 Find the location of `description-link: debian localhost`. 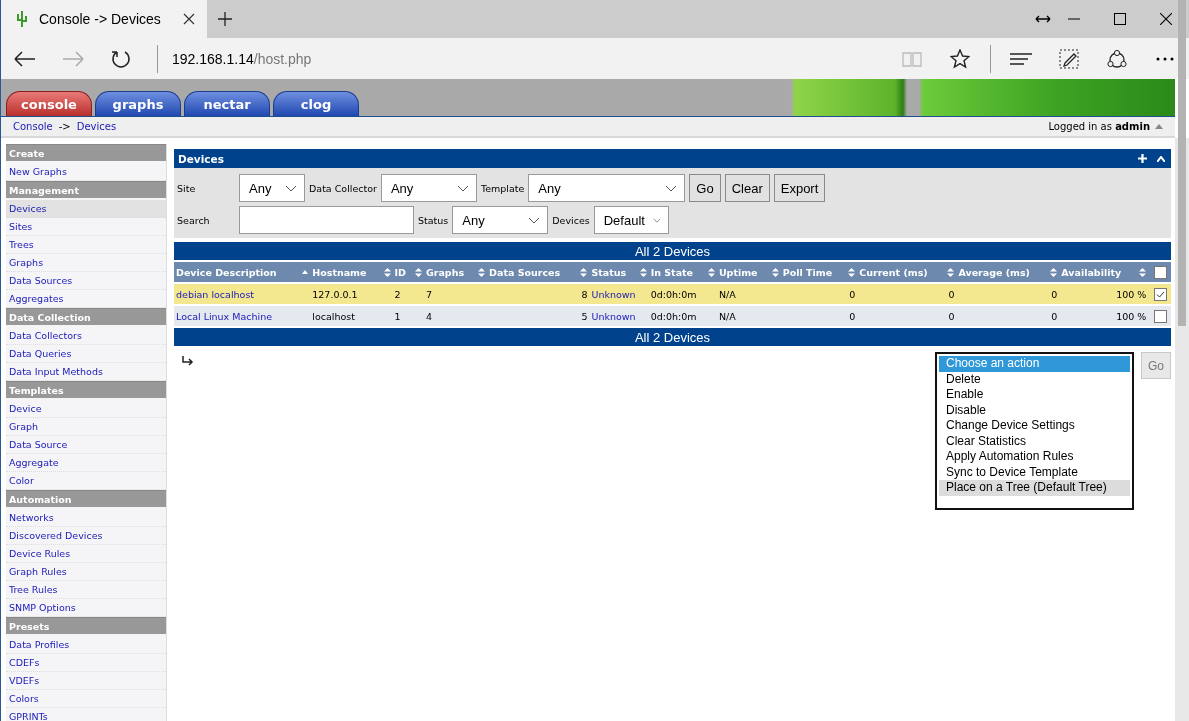

description-link: debian localhost is located at coordinates (215, 294).